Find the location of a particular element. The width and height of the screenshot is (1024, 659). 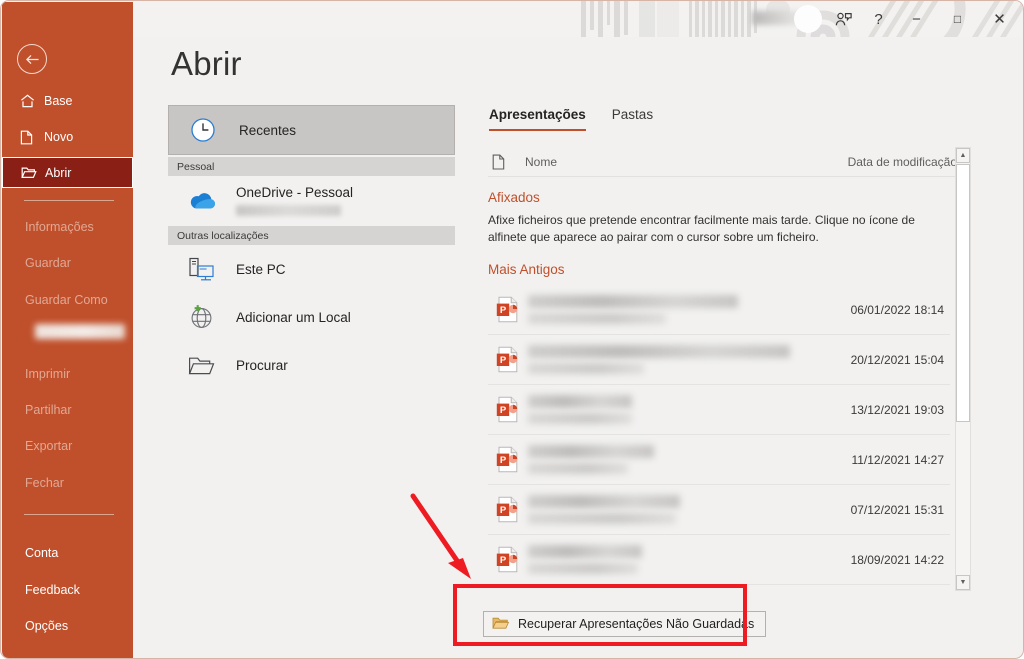

file-date: 07/12/2021 15:31 is located at coordinates (897, 509).